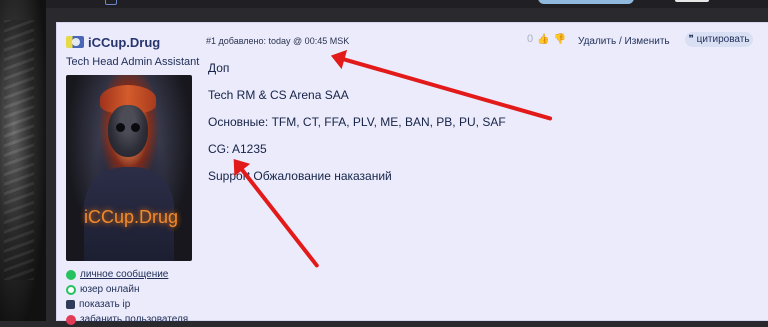 The width and height of the screenshot is (768, 327). Describe the element at coordinates (278, 95) in the screenshot. I see `post-line: Tech RM & CS Arena SAA` at that location.